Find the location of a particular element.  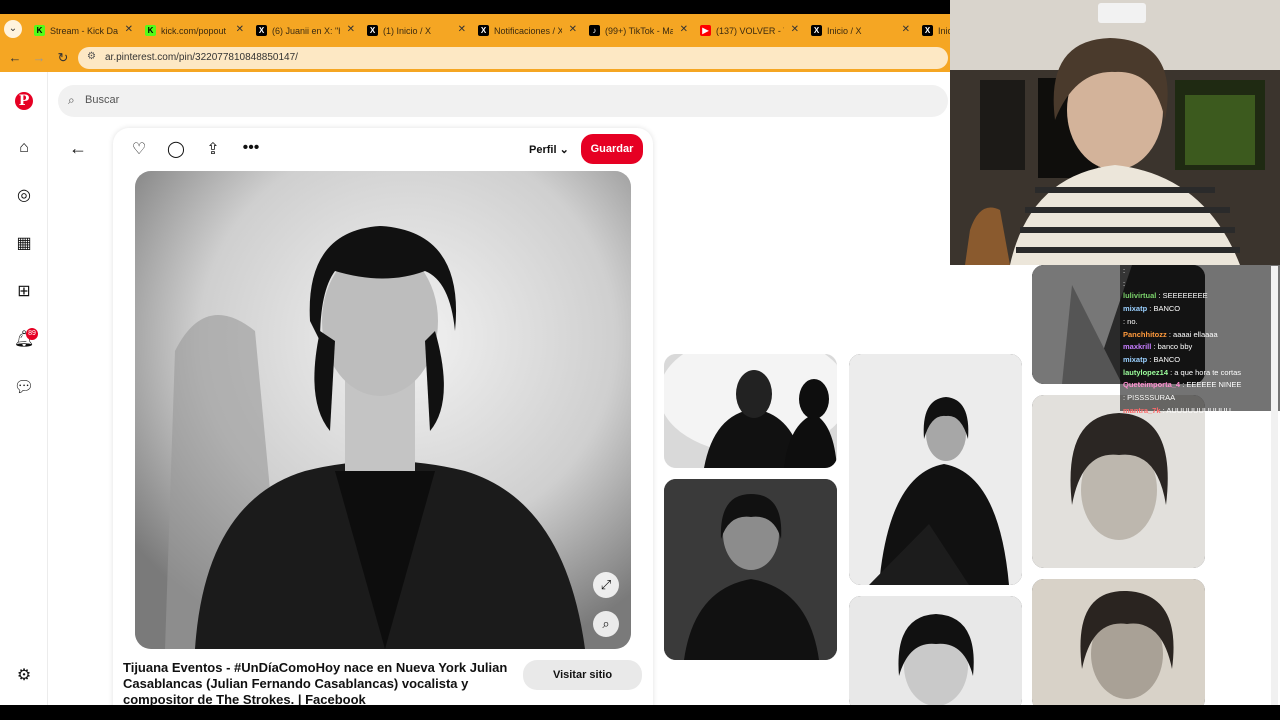

chat-message: : PISSSSURAA is located at coordinates (1149, 398).